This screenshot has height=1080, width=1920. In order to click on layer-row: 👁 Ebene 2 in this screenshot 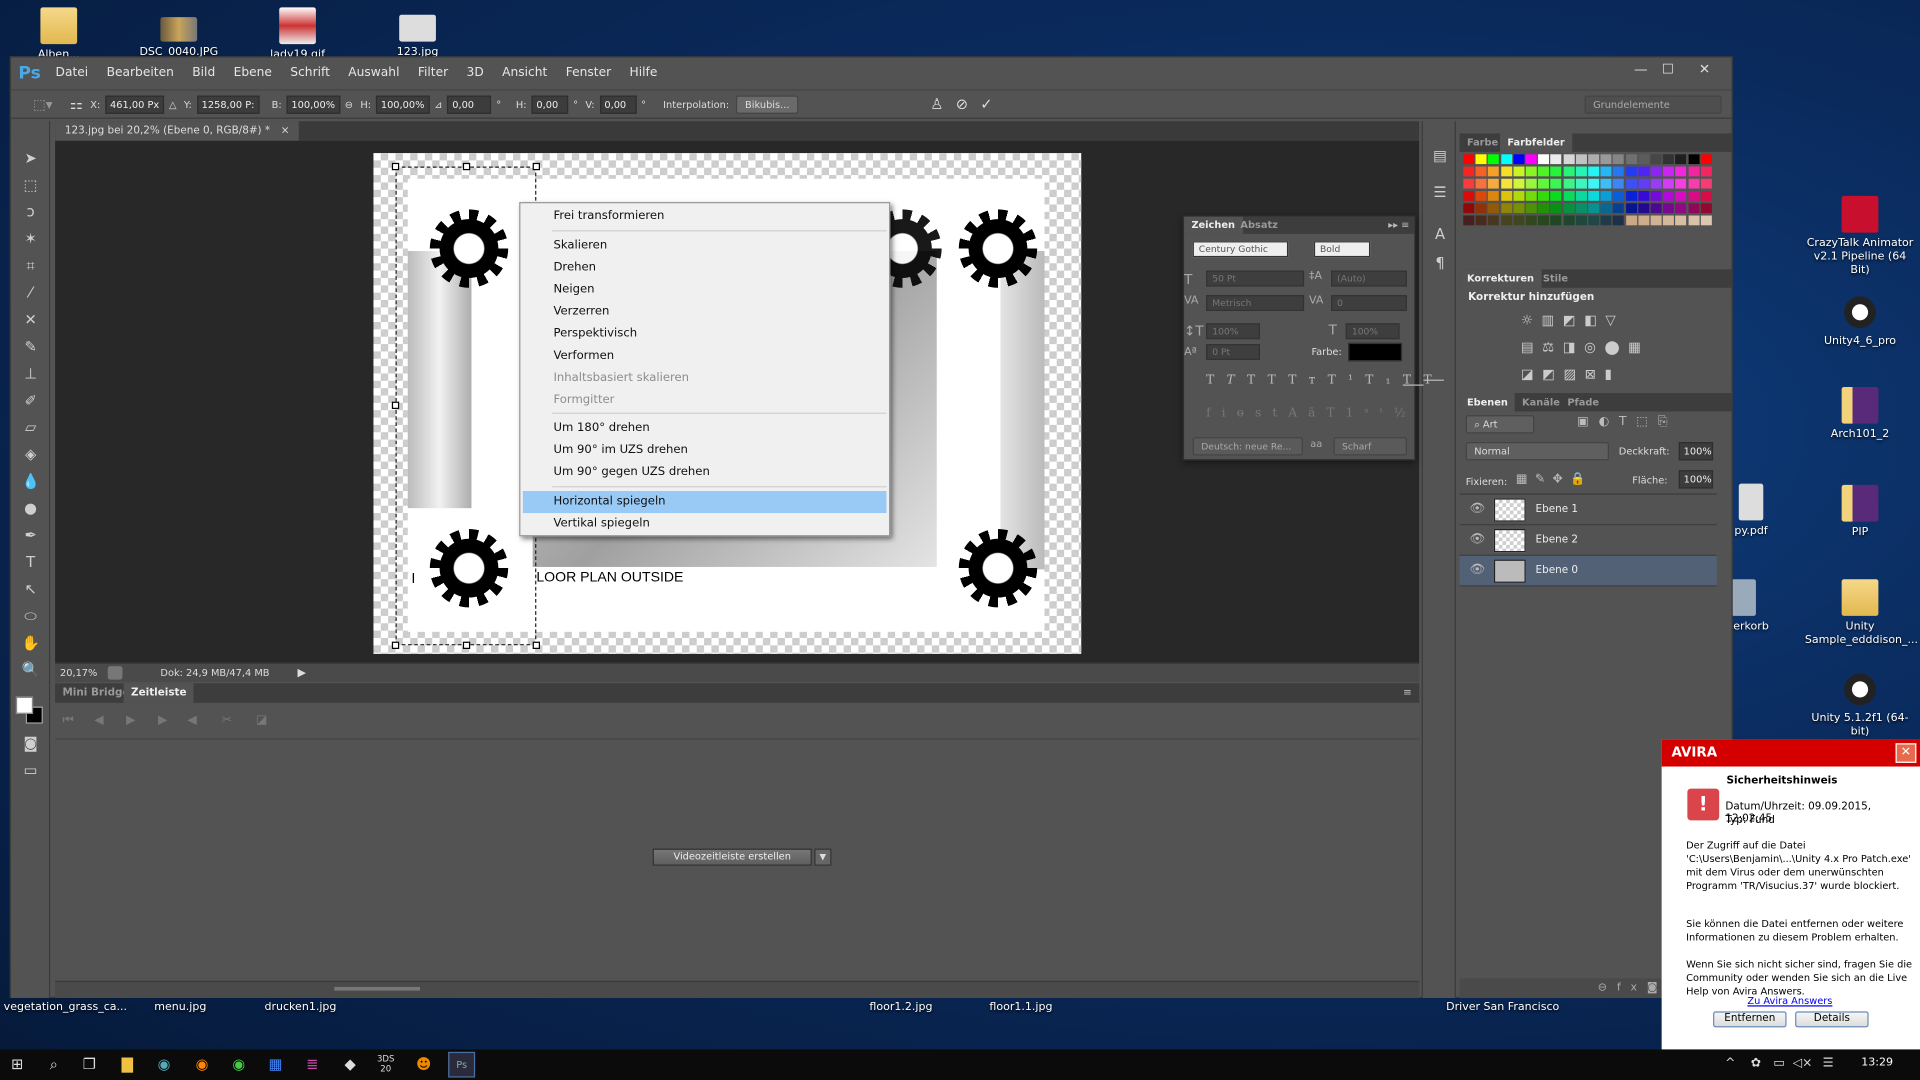, I will do `click(1588, 540)`.